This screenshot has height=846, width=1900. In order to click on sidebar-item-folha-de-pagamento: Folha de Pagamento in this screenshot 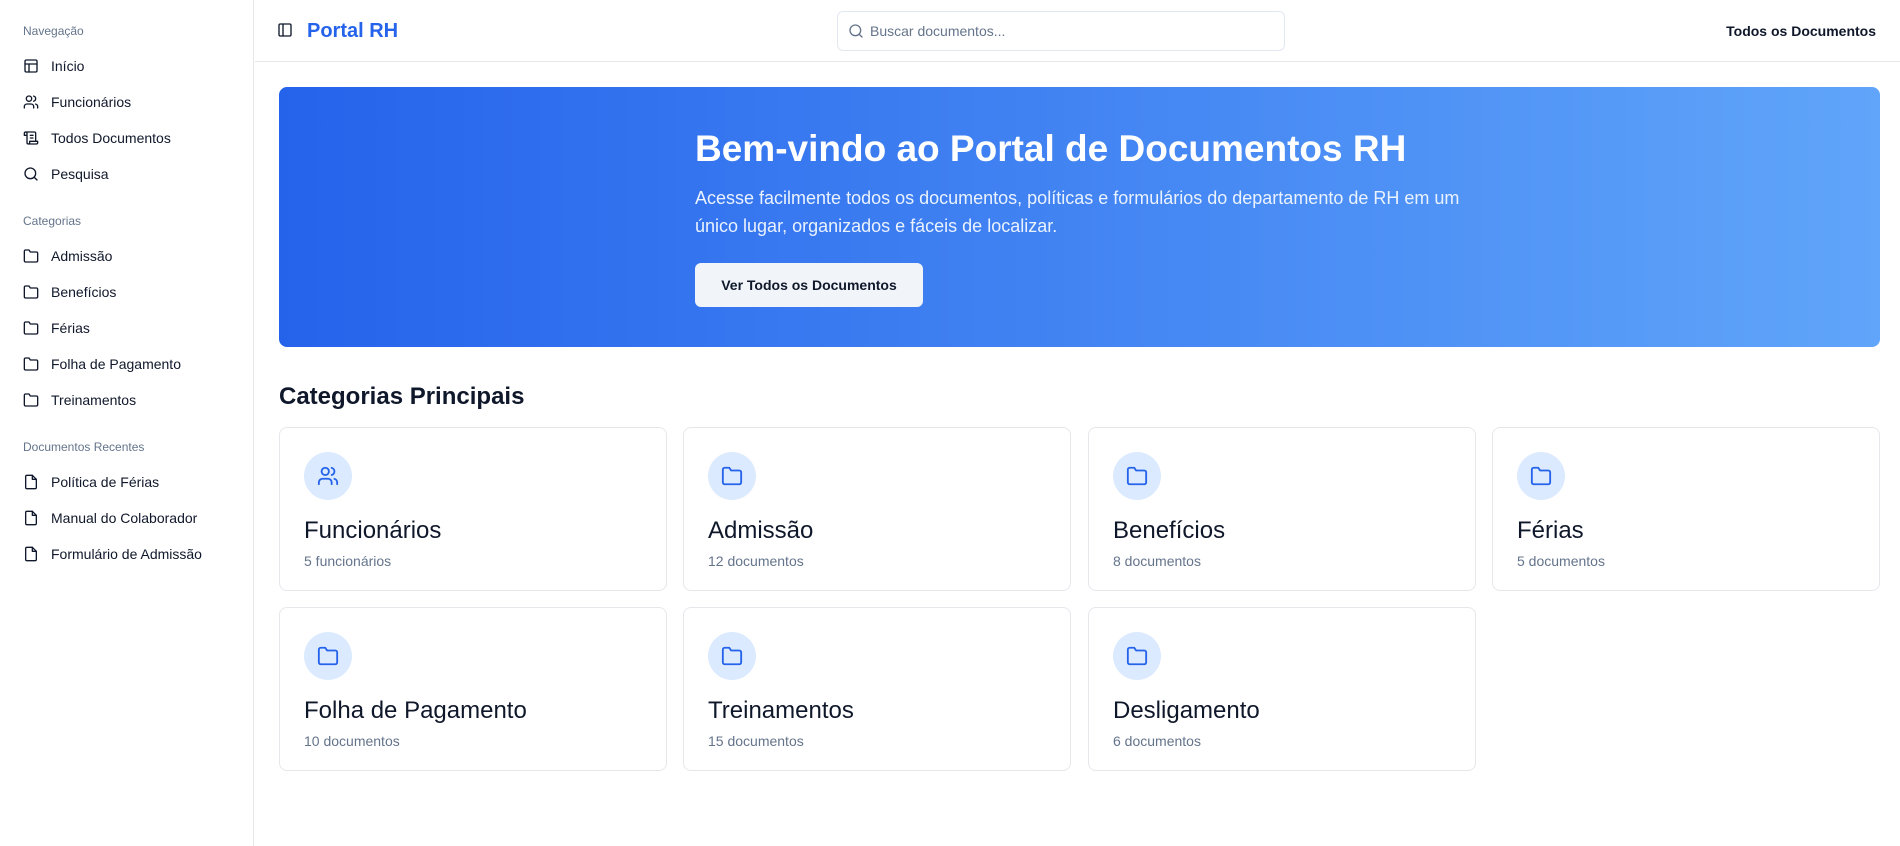, I will do `click(126, 364)`.